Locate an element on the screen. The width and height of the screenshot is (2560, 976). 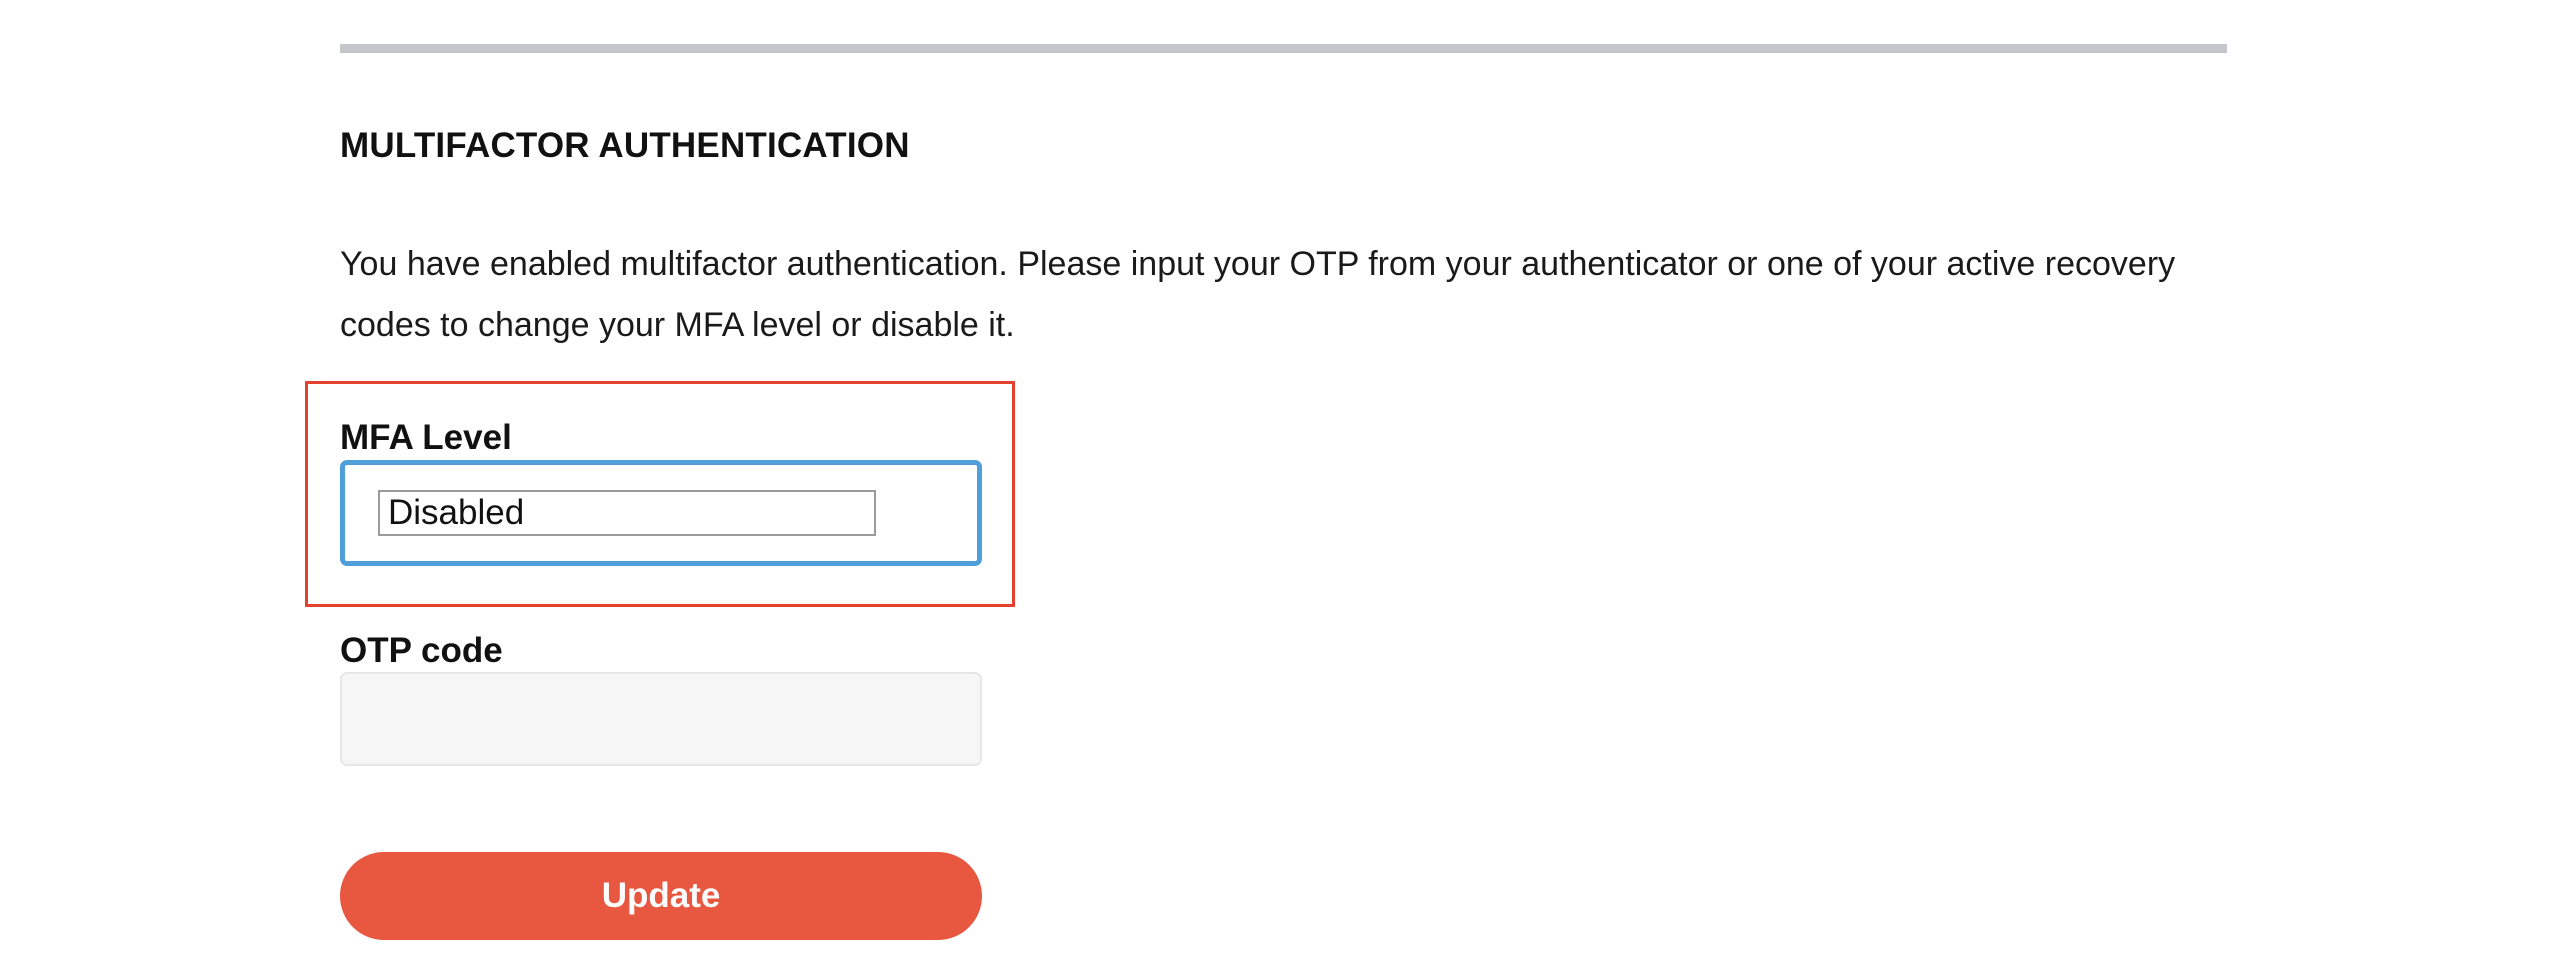
mfa-level-select: Disabled is located at coordinates (661, 513).